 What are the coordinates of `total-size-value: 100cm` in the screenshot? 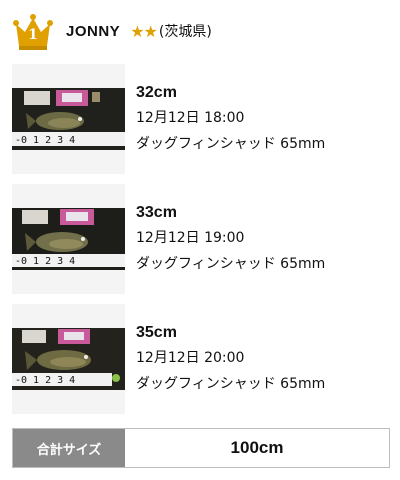 It's located at (257, 447).